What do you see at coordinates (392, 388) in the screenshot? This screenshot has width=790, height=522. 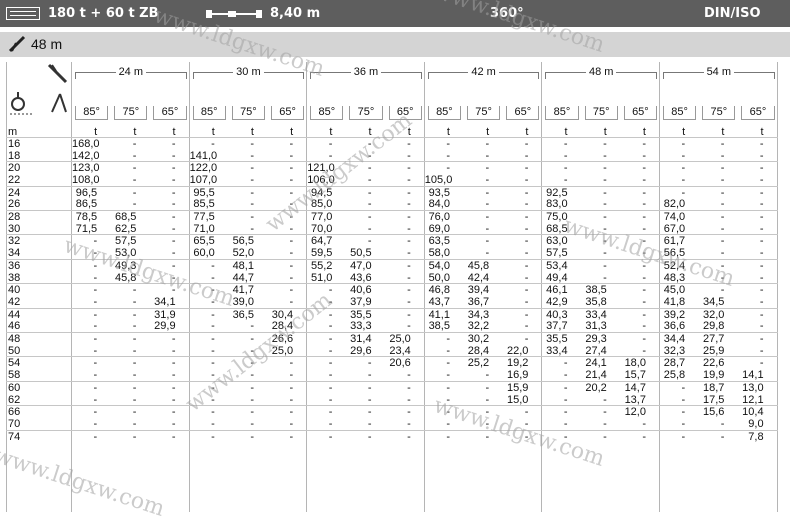 I see `table-row: 60- - - - - - - - - - -15,9-20,2 14,7-18,7 13,0` at bounding box center [392, 388].